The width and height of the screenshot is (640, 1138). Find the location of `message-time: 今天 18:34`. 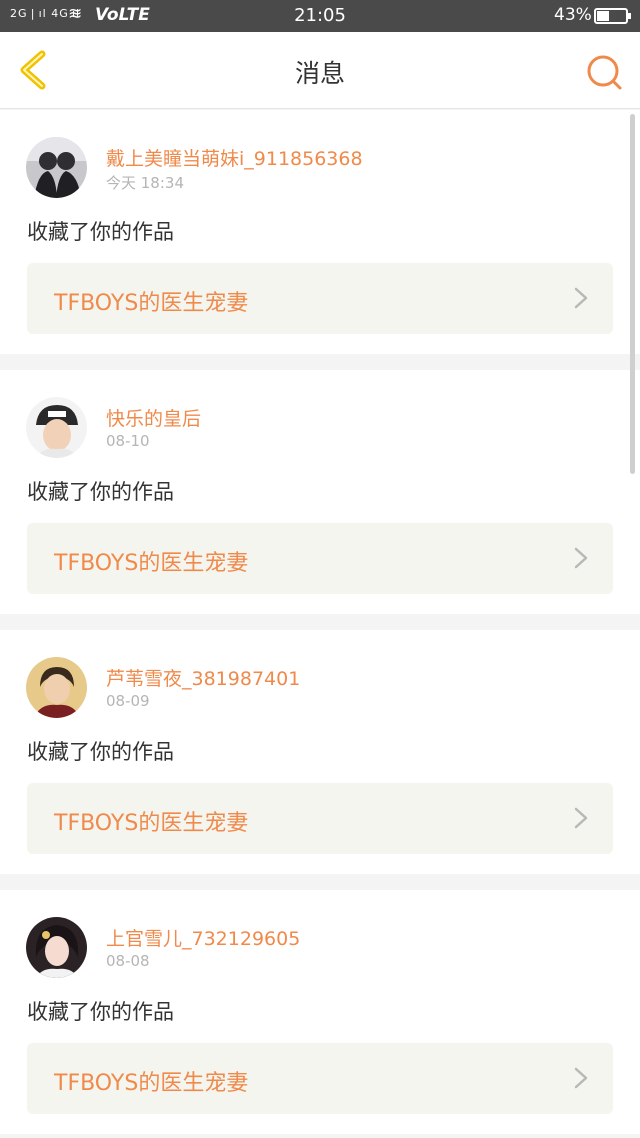

message-time: 今天 18:34 is located at coordinates (145, 183).